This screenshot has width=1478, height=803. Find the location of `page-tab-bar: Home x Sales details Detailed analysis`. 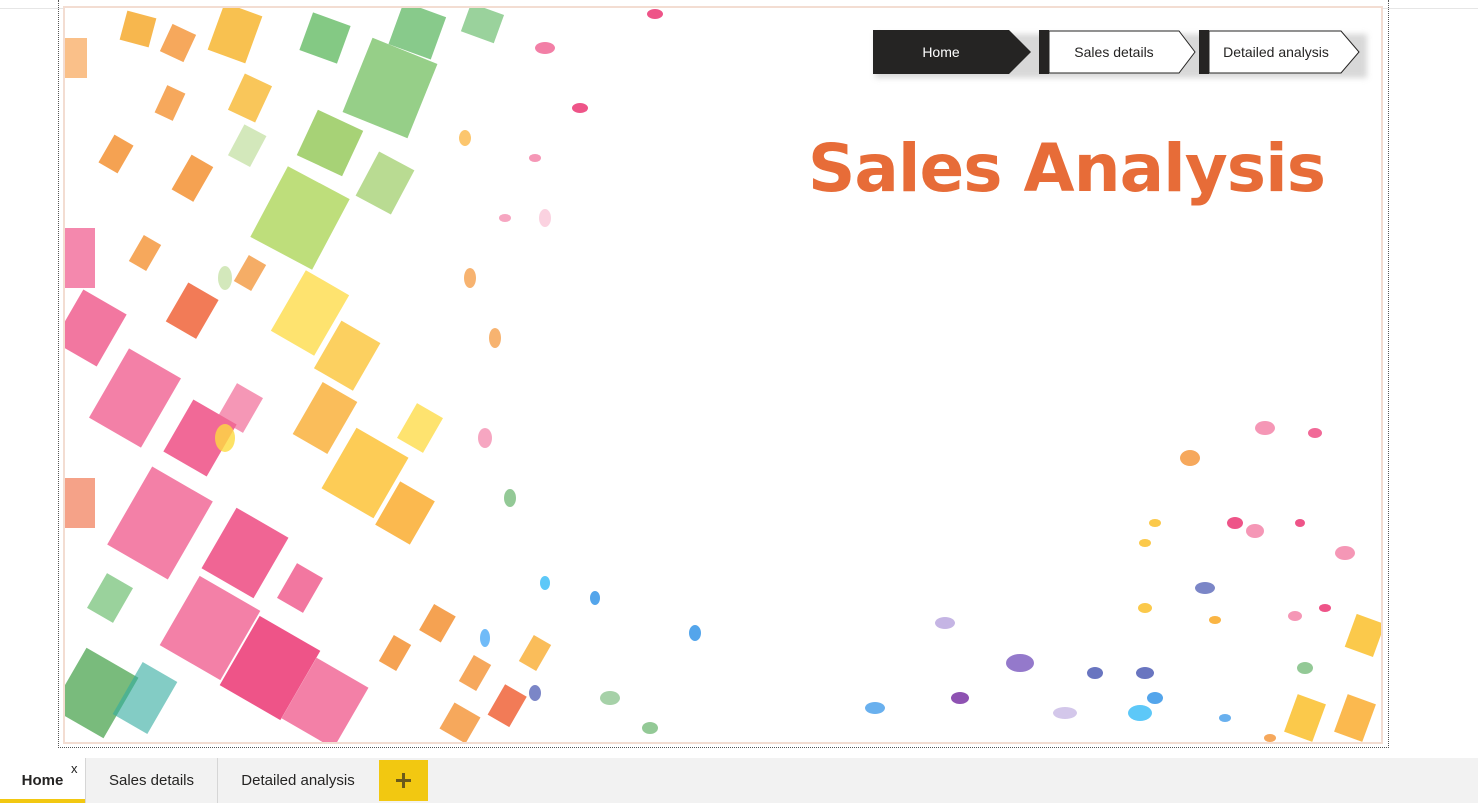

page-tab-bar: Home x Sales details Detailed analysis is located at coordinates (739, 780).